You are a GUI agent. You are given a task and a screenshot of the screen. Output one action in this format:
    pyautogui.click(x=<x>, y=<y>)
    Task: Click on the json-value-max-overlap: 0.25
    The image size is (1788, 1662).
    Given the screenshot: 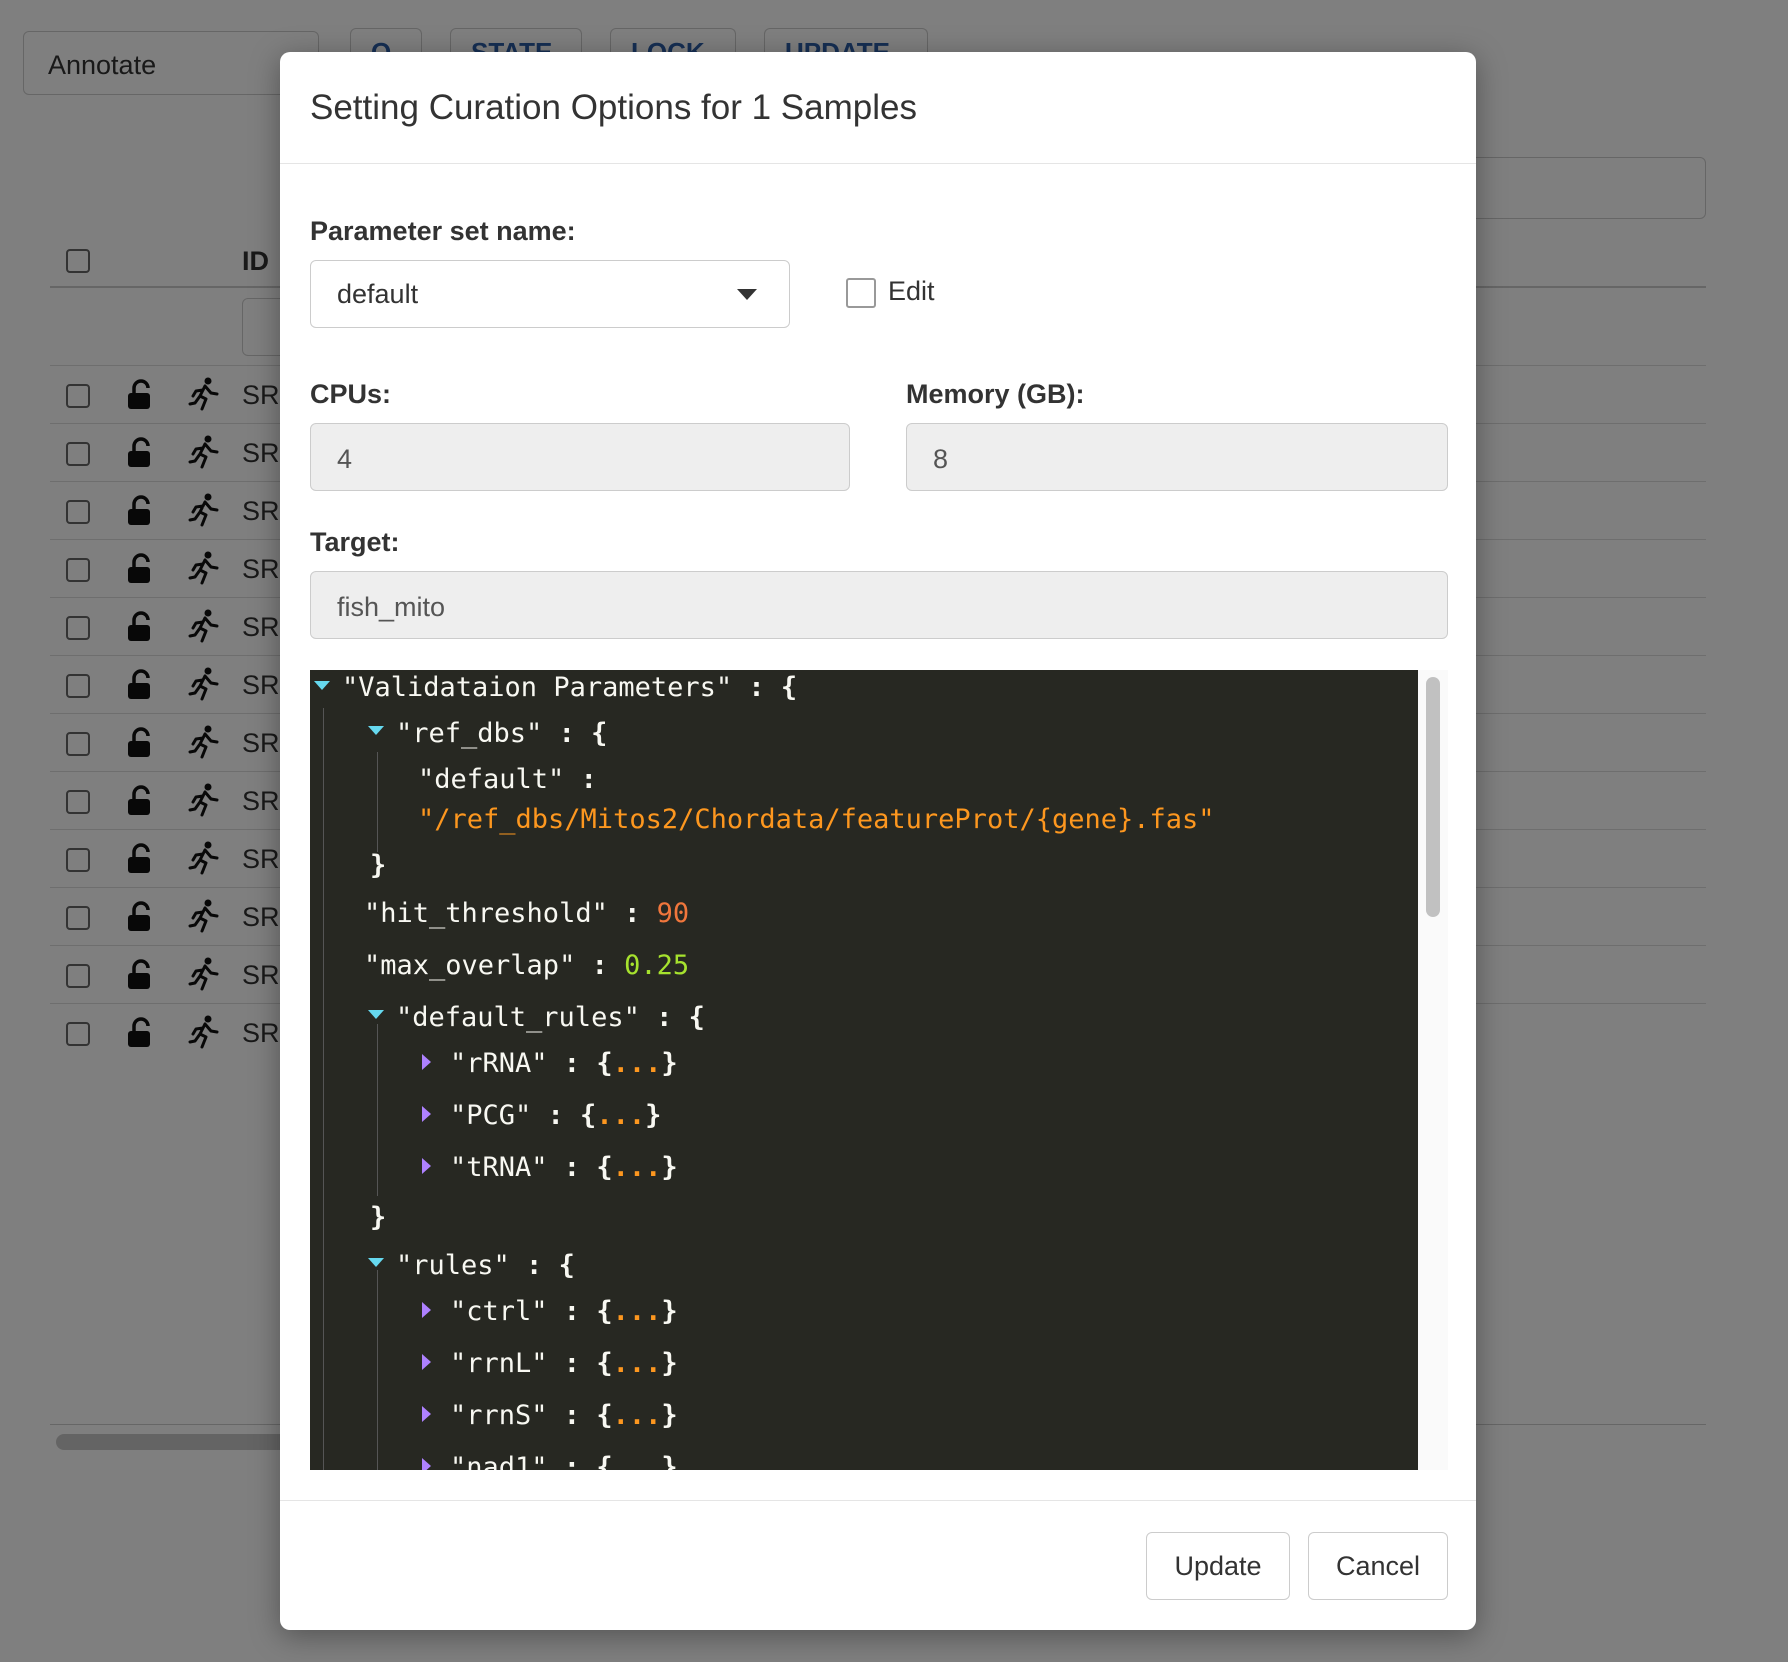 What is the action you would take?
    pyautogui.click(x=657, y=965)
    